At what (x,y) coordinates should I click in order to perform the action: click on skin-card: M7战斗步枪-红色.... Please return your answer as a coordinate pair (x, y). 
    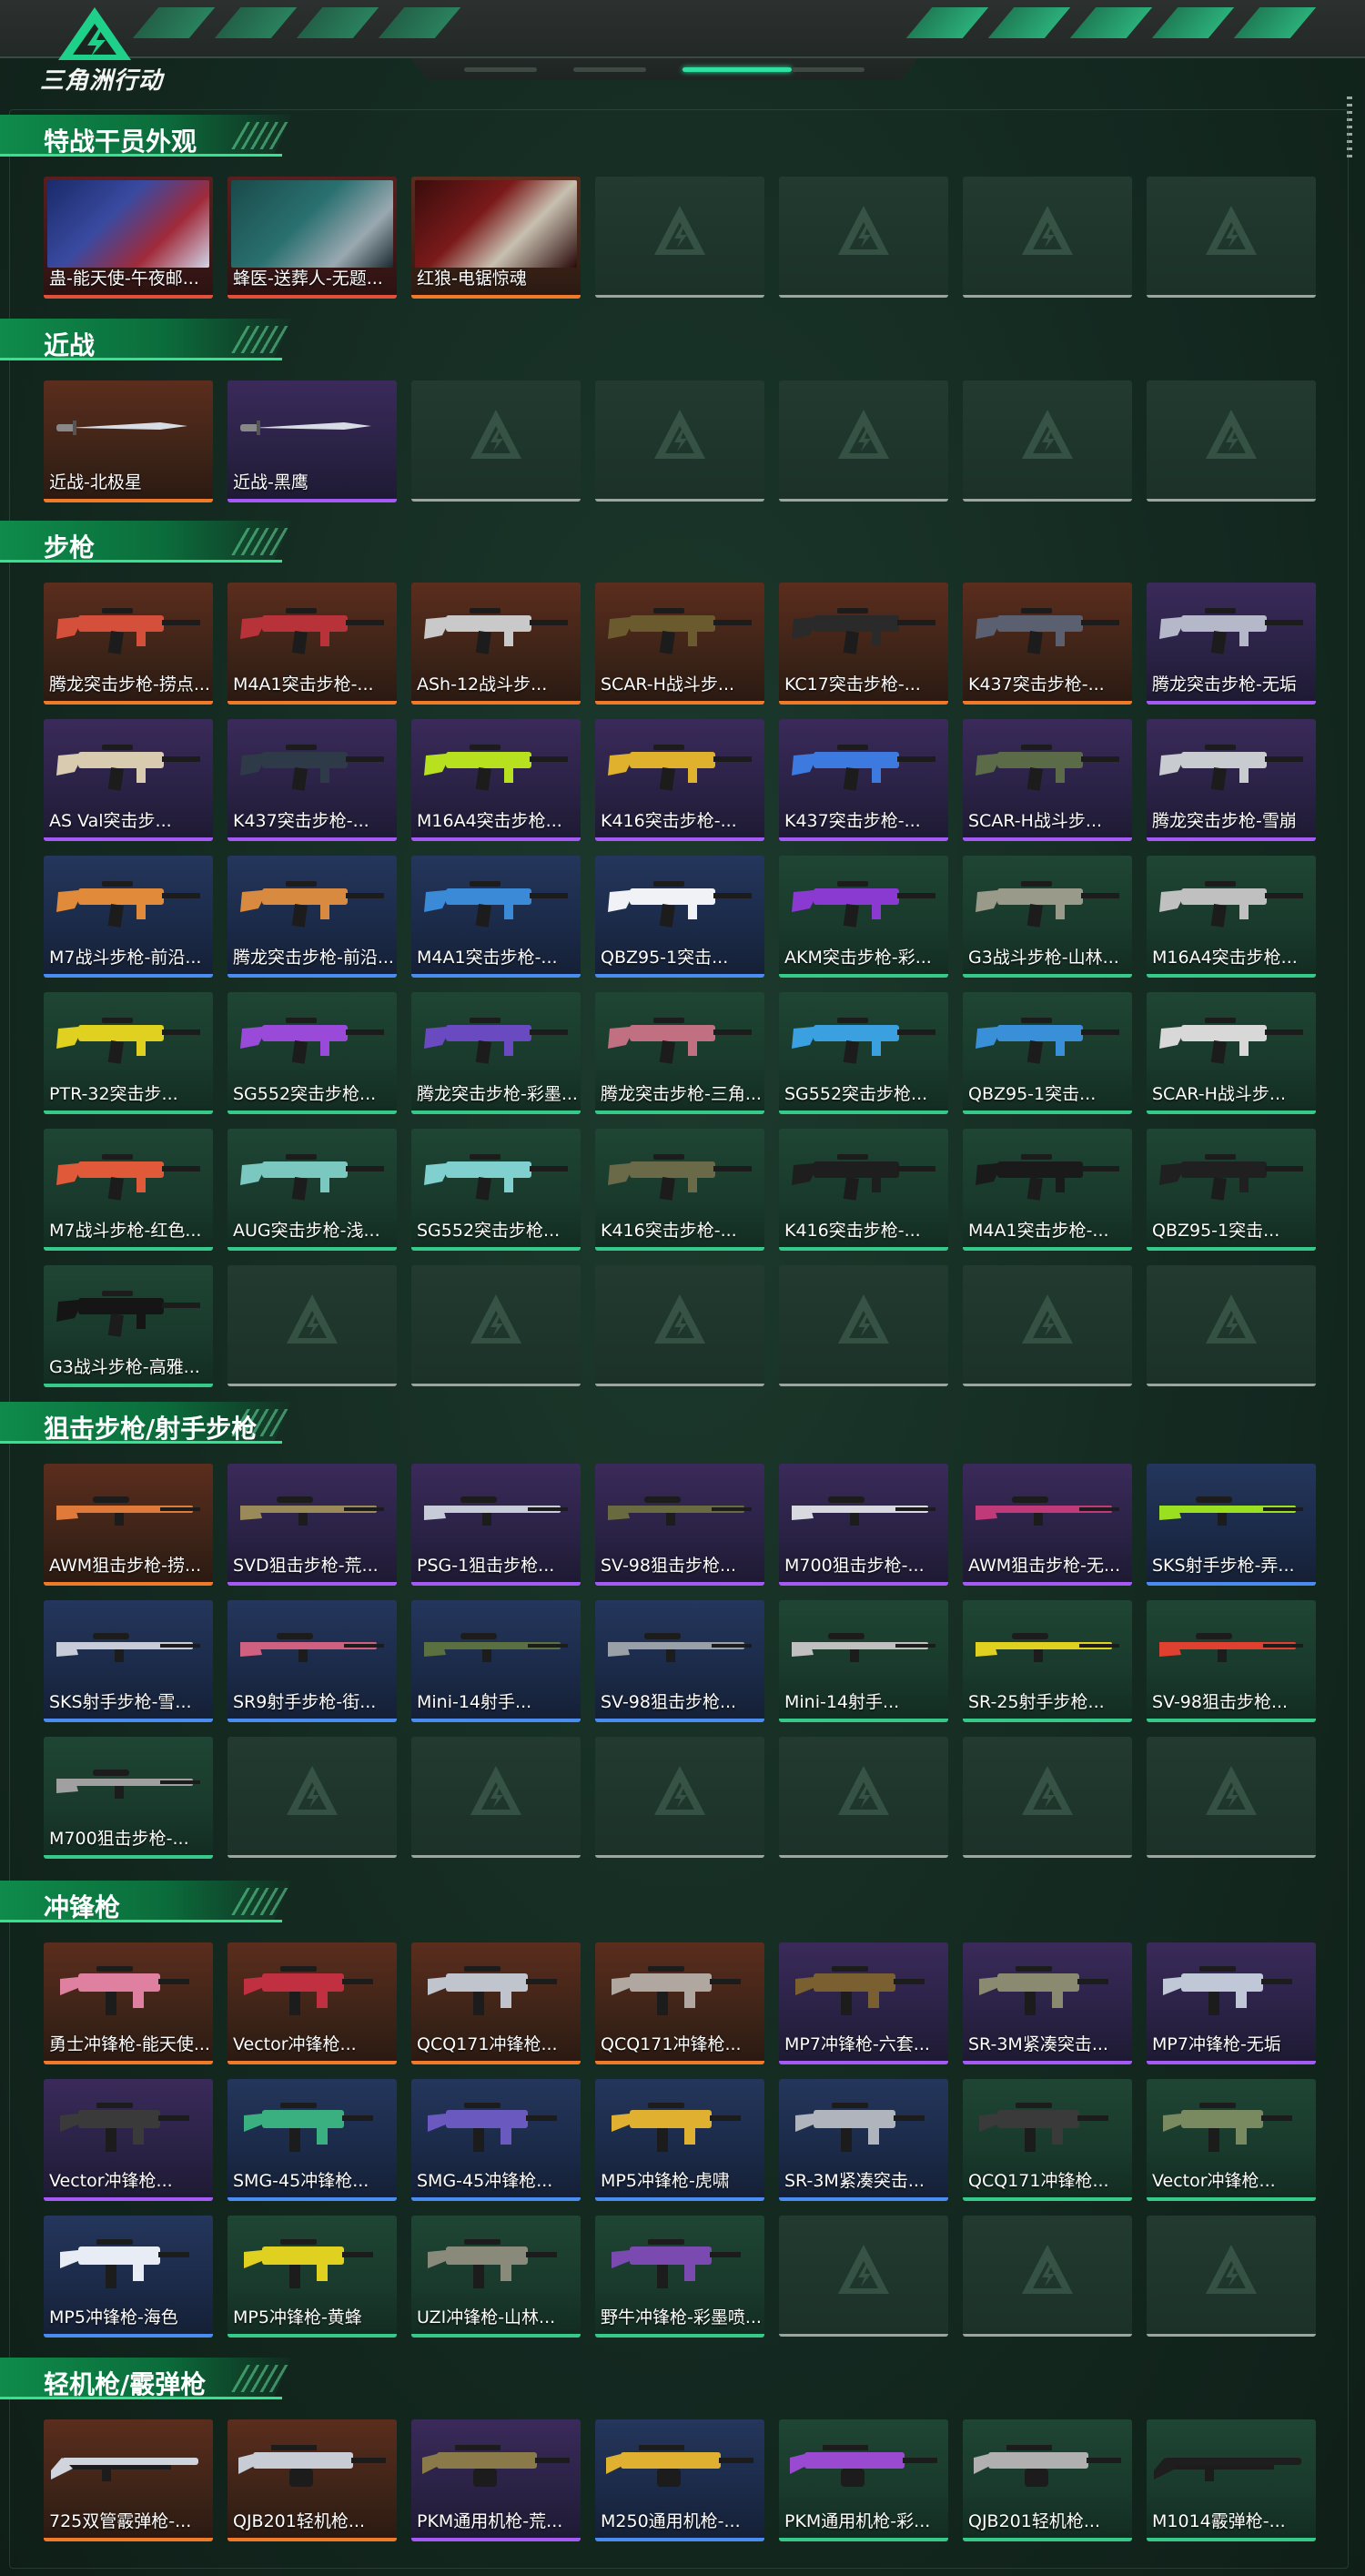
    Looking at the image, I should click on (128, 1190).